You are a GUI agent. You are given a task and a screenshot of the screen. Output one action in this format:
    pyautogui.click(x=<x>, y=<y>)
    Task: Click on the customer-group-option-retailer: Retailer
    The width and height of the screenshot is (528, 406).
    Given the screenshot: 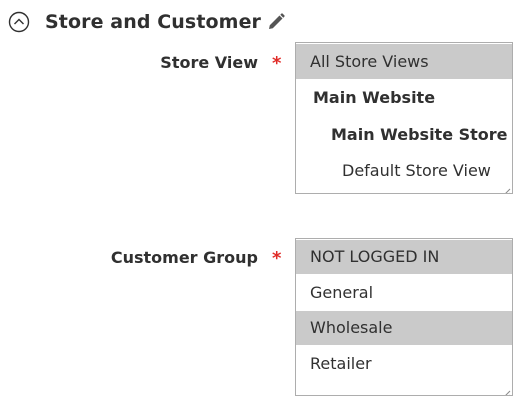 What is the action you would take?
    pyautogui.click(x=404, y=364)
    